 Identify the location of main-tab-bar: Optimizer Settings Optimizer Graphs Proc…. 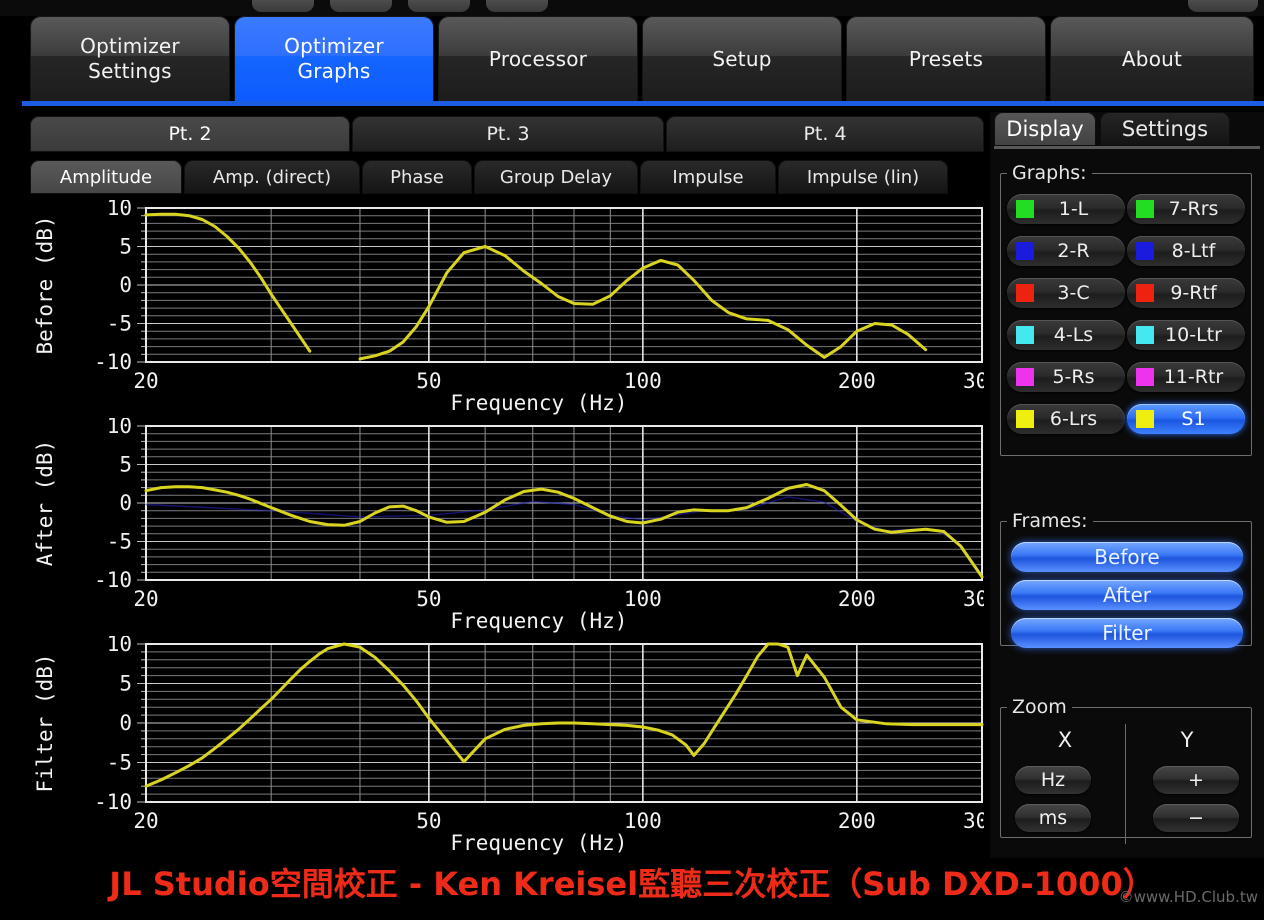
(643, 61).